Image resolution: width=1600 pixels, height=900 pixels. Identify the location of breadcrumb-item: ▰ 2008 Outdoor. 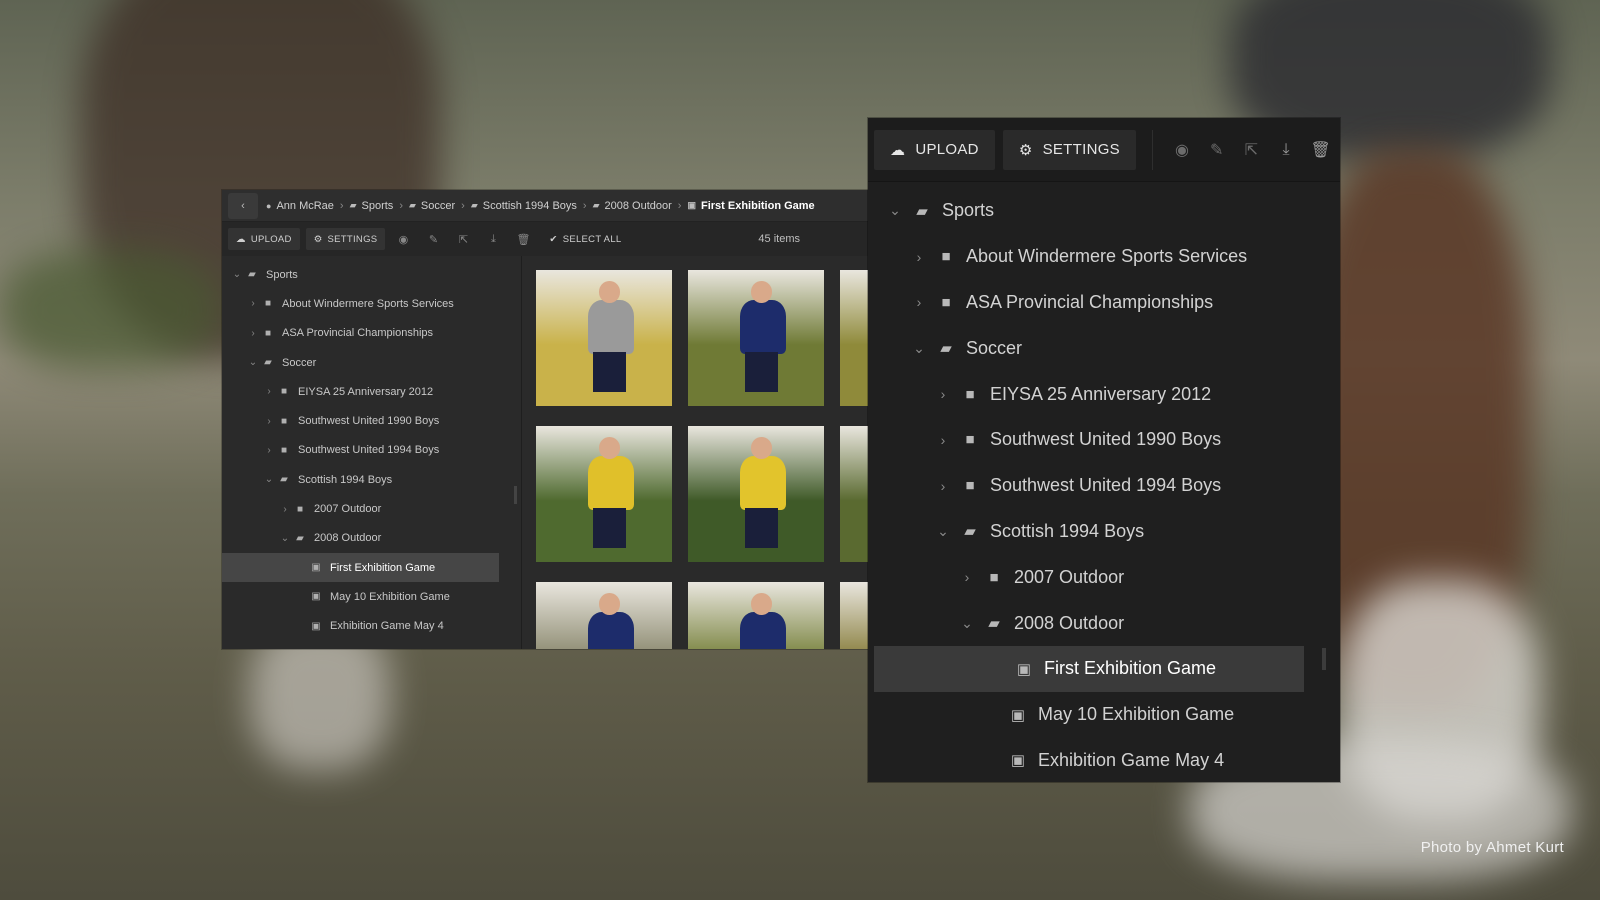
(632, 206).